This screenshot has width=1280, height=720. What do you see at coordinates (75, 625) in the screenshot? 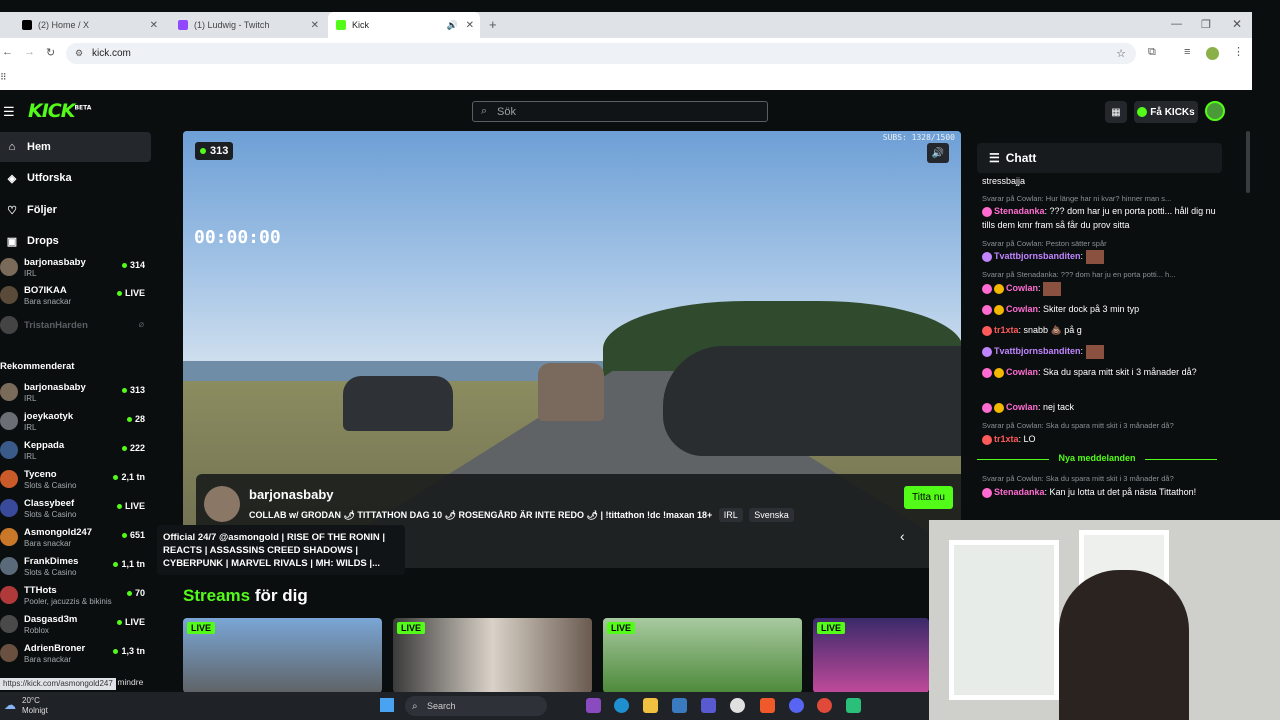
I see `recommended-channel: Dasgasd3m Roblox LIVE` at bounding box center [75, 625].